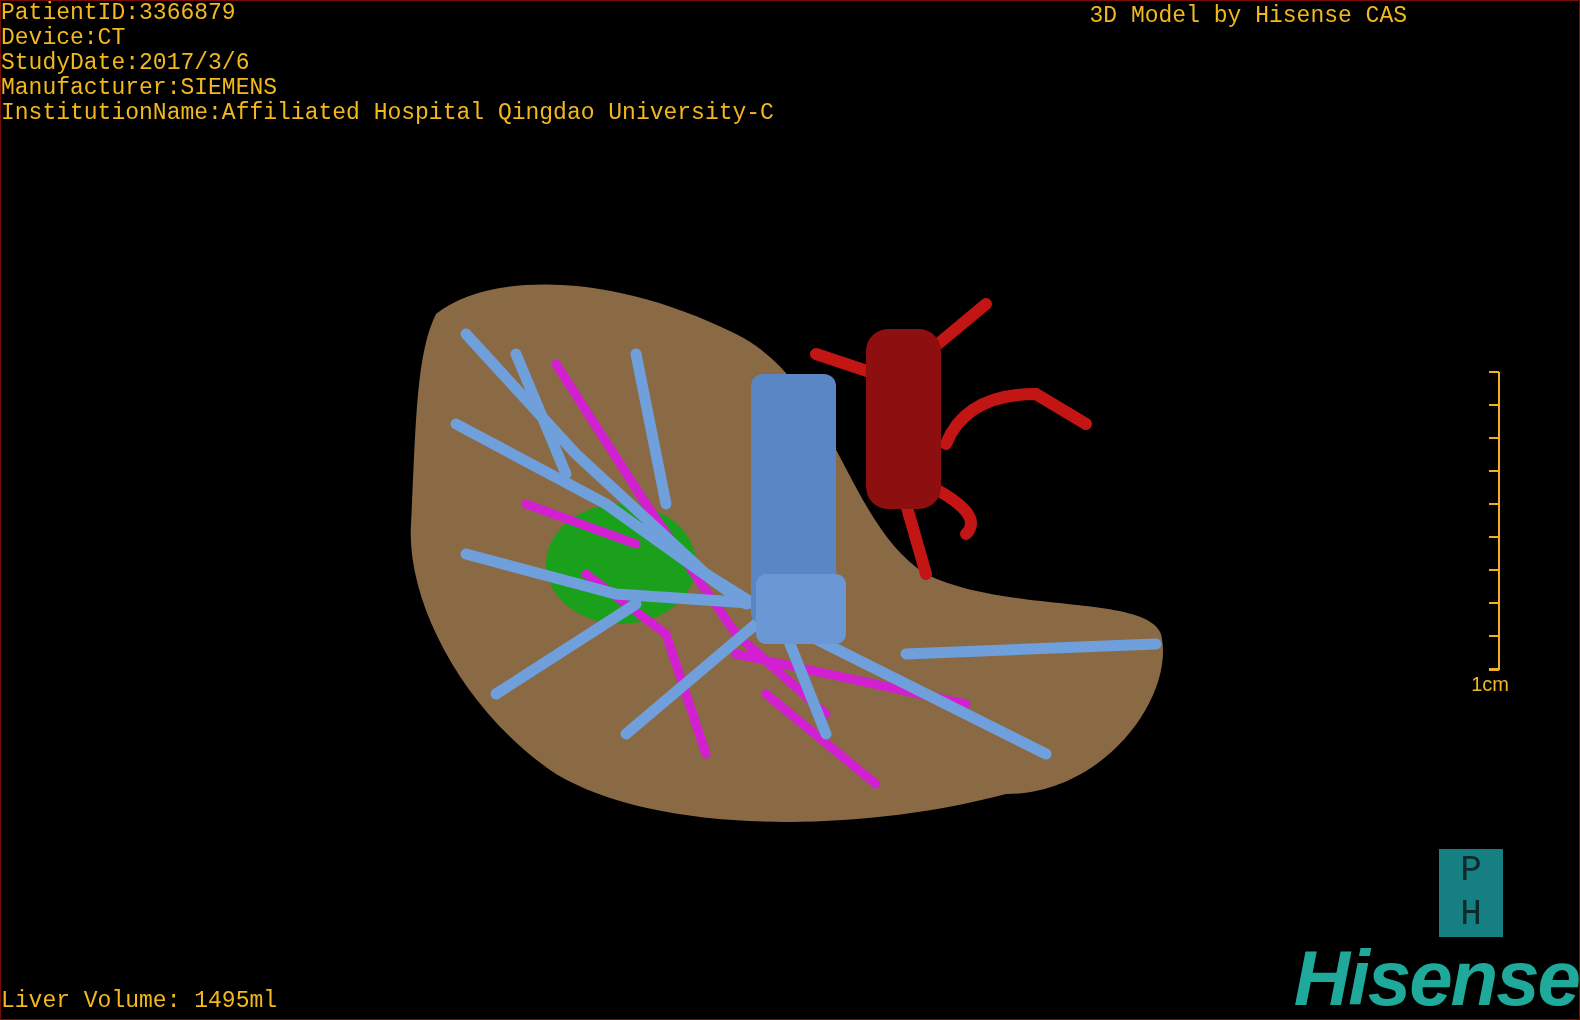 The height and width of the screenshot is (1020, 1580). Describe the element at coordinates (64, 38) in the screenshot. I see `info-line: Device:CT` at that location.